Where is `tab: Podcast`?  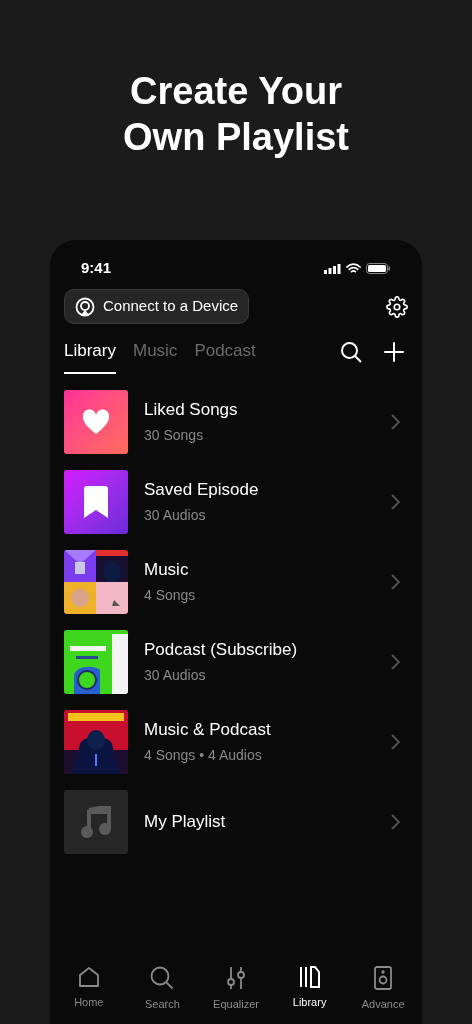 tab: Podcast is located at coordinates (225, 356).